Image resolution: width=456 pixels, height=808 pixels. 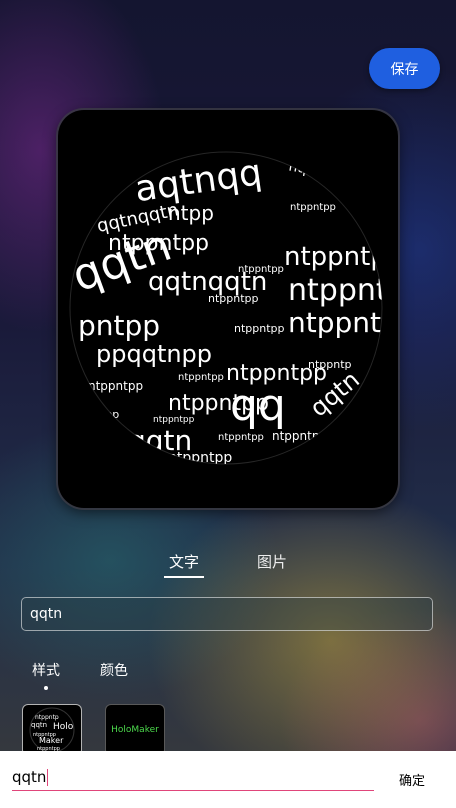 I want to click on text-input-field: qqtn, so click(x=227, y=614).